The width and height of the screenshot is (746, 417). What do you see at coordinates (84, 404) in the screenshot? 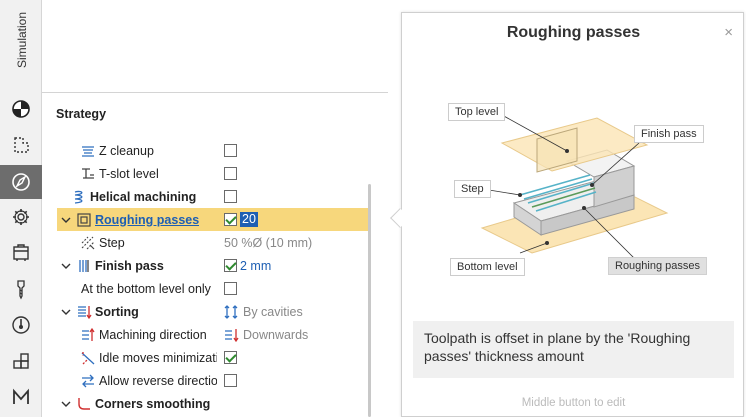
I see `corner-smoothing-icon` at bounding box center [84, 404].